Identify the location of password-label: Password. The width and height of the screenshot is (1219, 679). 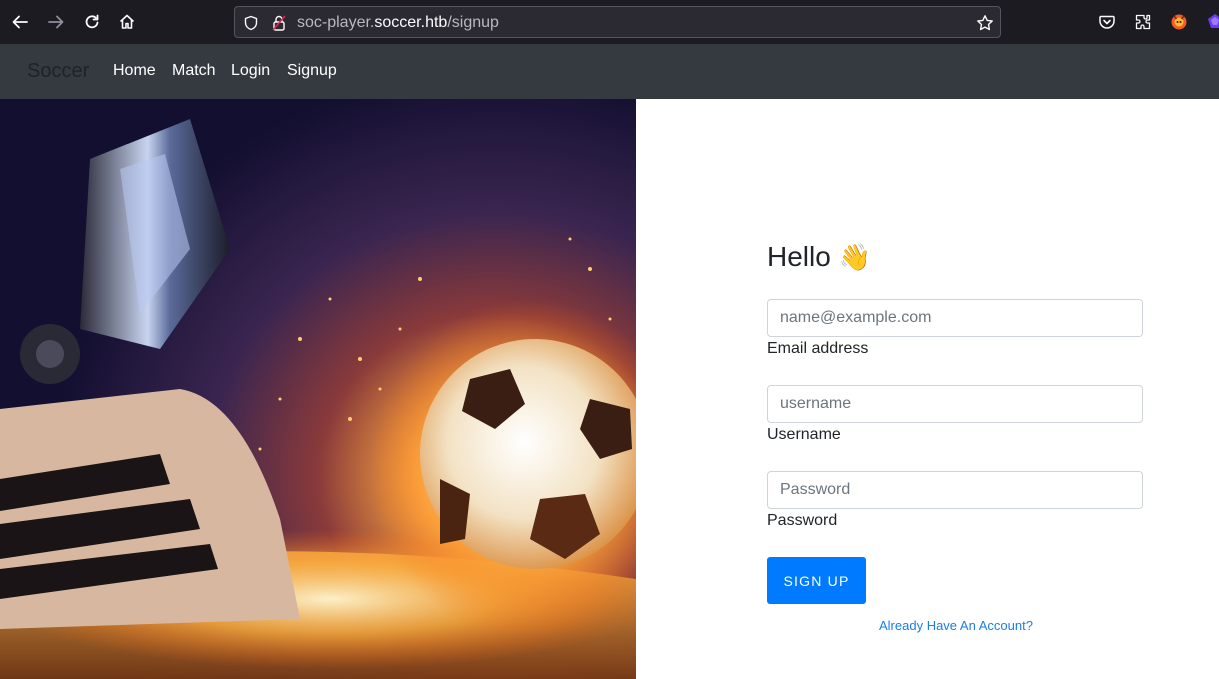
(802, 520).